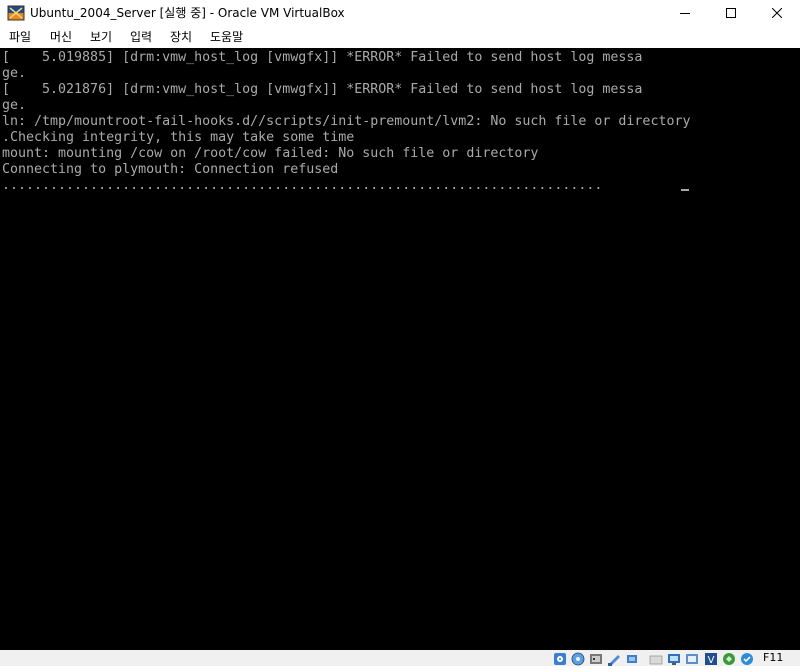 The width and height of the screenshot is (800, 670). What do you see at coordinates (560, 658) in the screenshot?
I see `hard-disk-icon` at bounding box center [560, 658].